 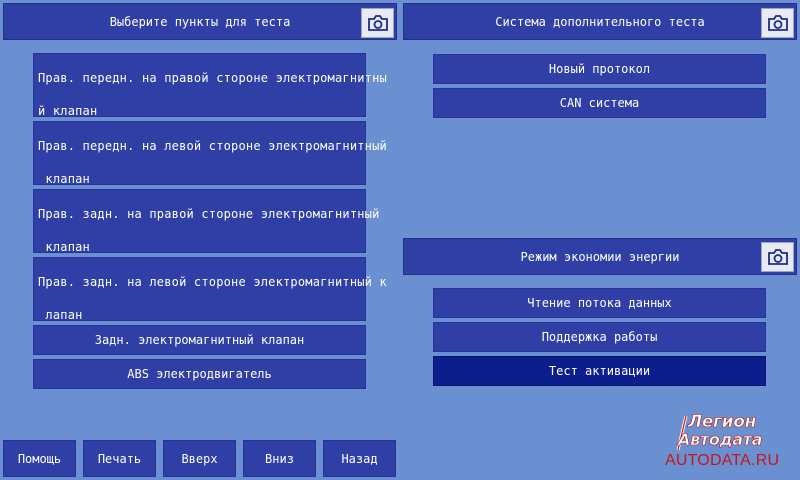 I want to click on mode-item-label: Поддержка работы, so click(x=599, y=337).